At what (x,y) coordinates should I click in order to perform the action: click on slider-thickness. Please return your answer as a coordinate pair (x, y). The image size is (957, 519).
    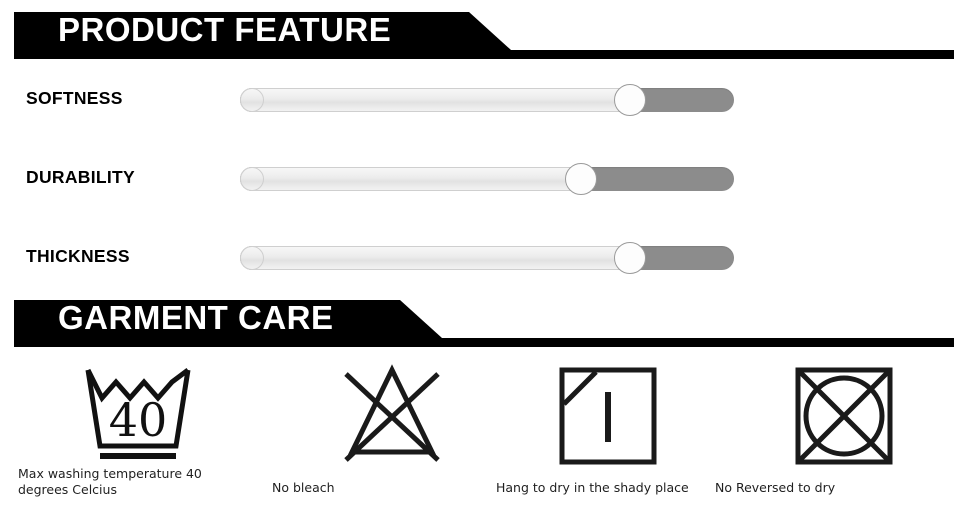
    Looking at the image, I should click on (487, 258).